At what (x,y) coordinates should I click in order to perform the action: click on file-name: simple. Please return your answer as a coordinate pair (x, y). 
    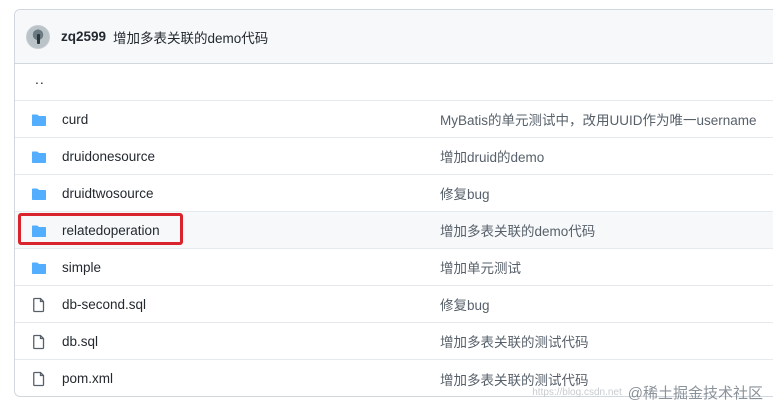
    Looking at the image, I should click on (81, 267).